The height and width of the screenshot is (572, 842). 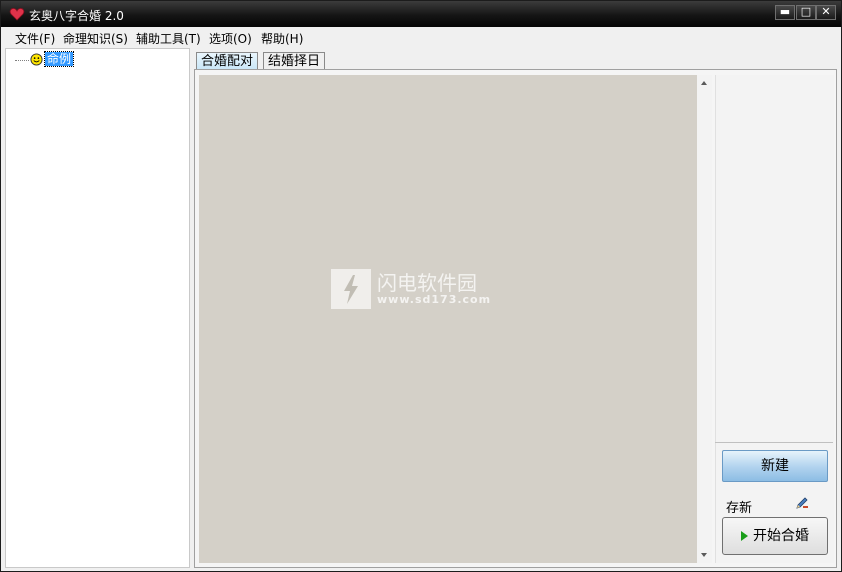 I want to click on tab-marriage-match: 合婚配对, so click(x=227, y=61).